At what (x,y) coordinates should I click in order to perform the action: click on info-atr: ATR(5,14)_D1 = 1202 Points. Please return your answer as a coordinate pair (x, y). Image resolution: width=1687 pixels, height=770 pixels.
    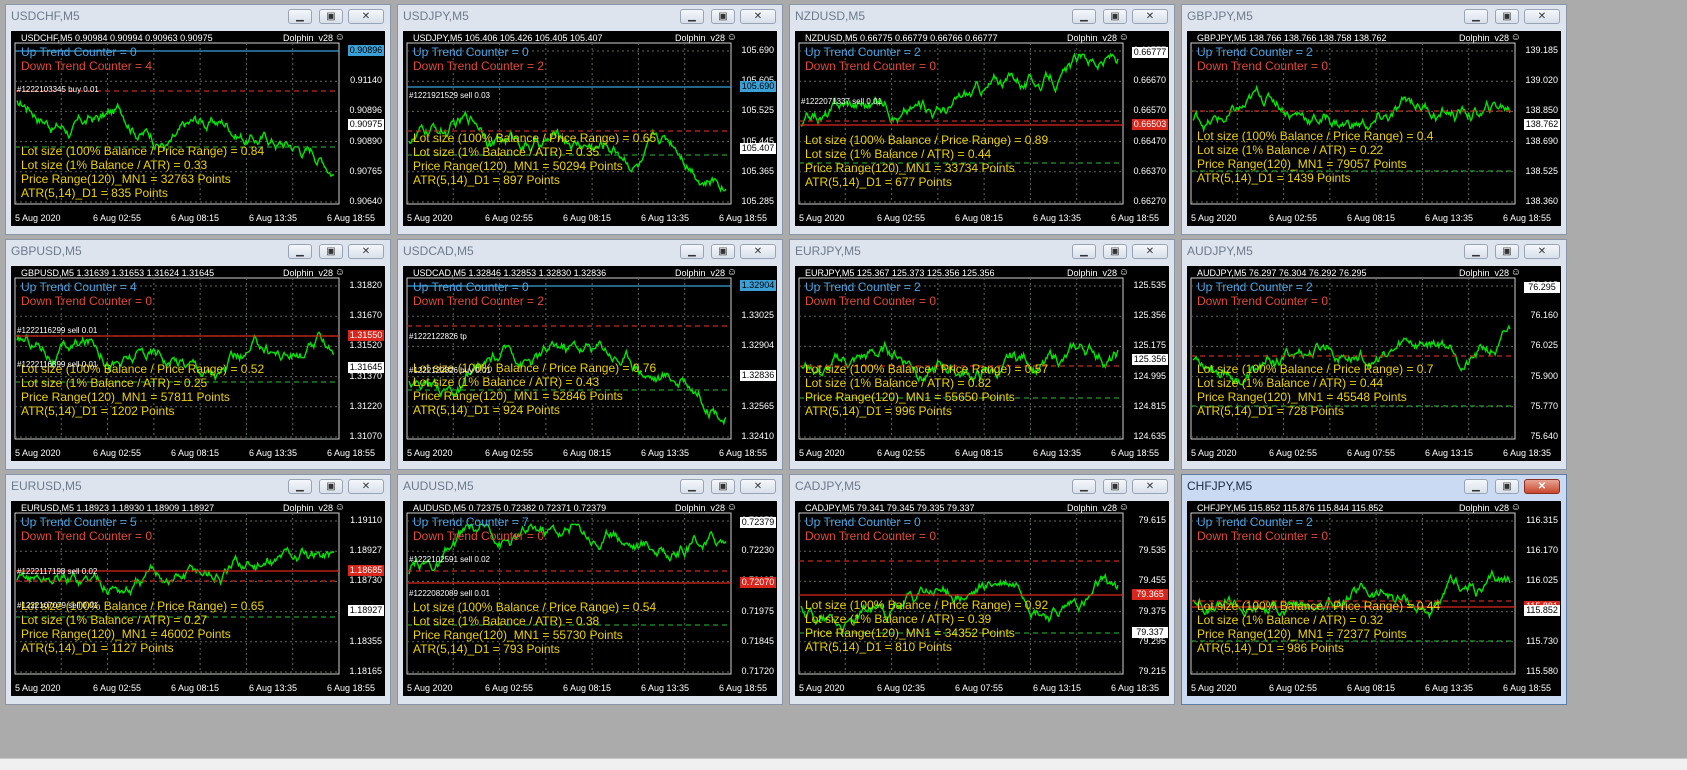
    Looking at the image, I should click on (98, 411).